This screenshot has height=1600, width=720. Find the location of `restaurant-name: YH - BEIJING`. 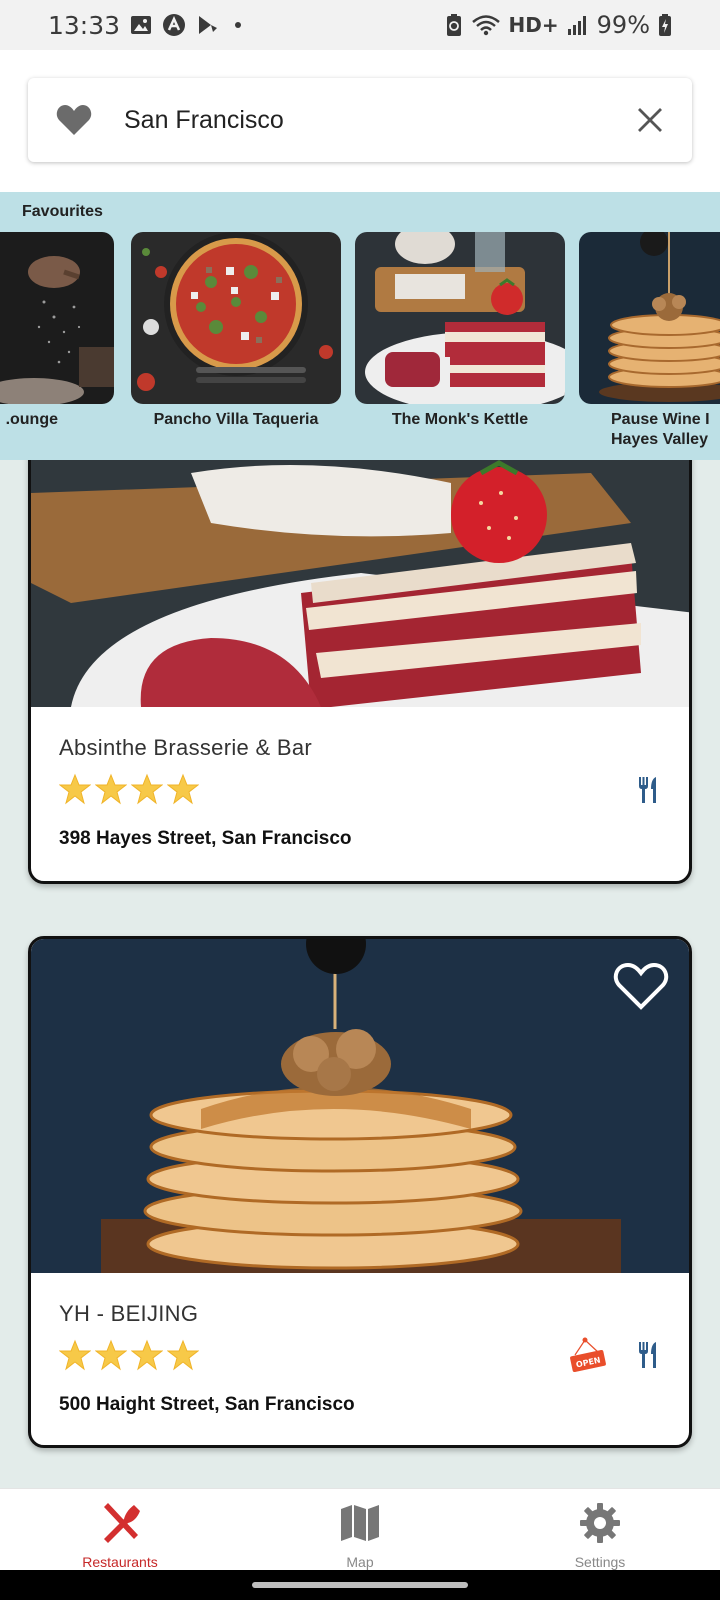

restaurant-name: YH - BEIJING is located at coordinates (129, 1313).